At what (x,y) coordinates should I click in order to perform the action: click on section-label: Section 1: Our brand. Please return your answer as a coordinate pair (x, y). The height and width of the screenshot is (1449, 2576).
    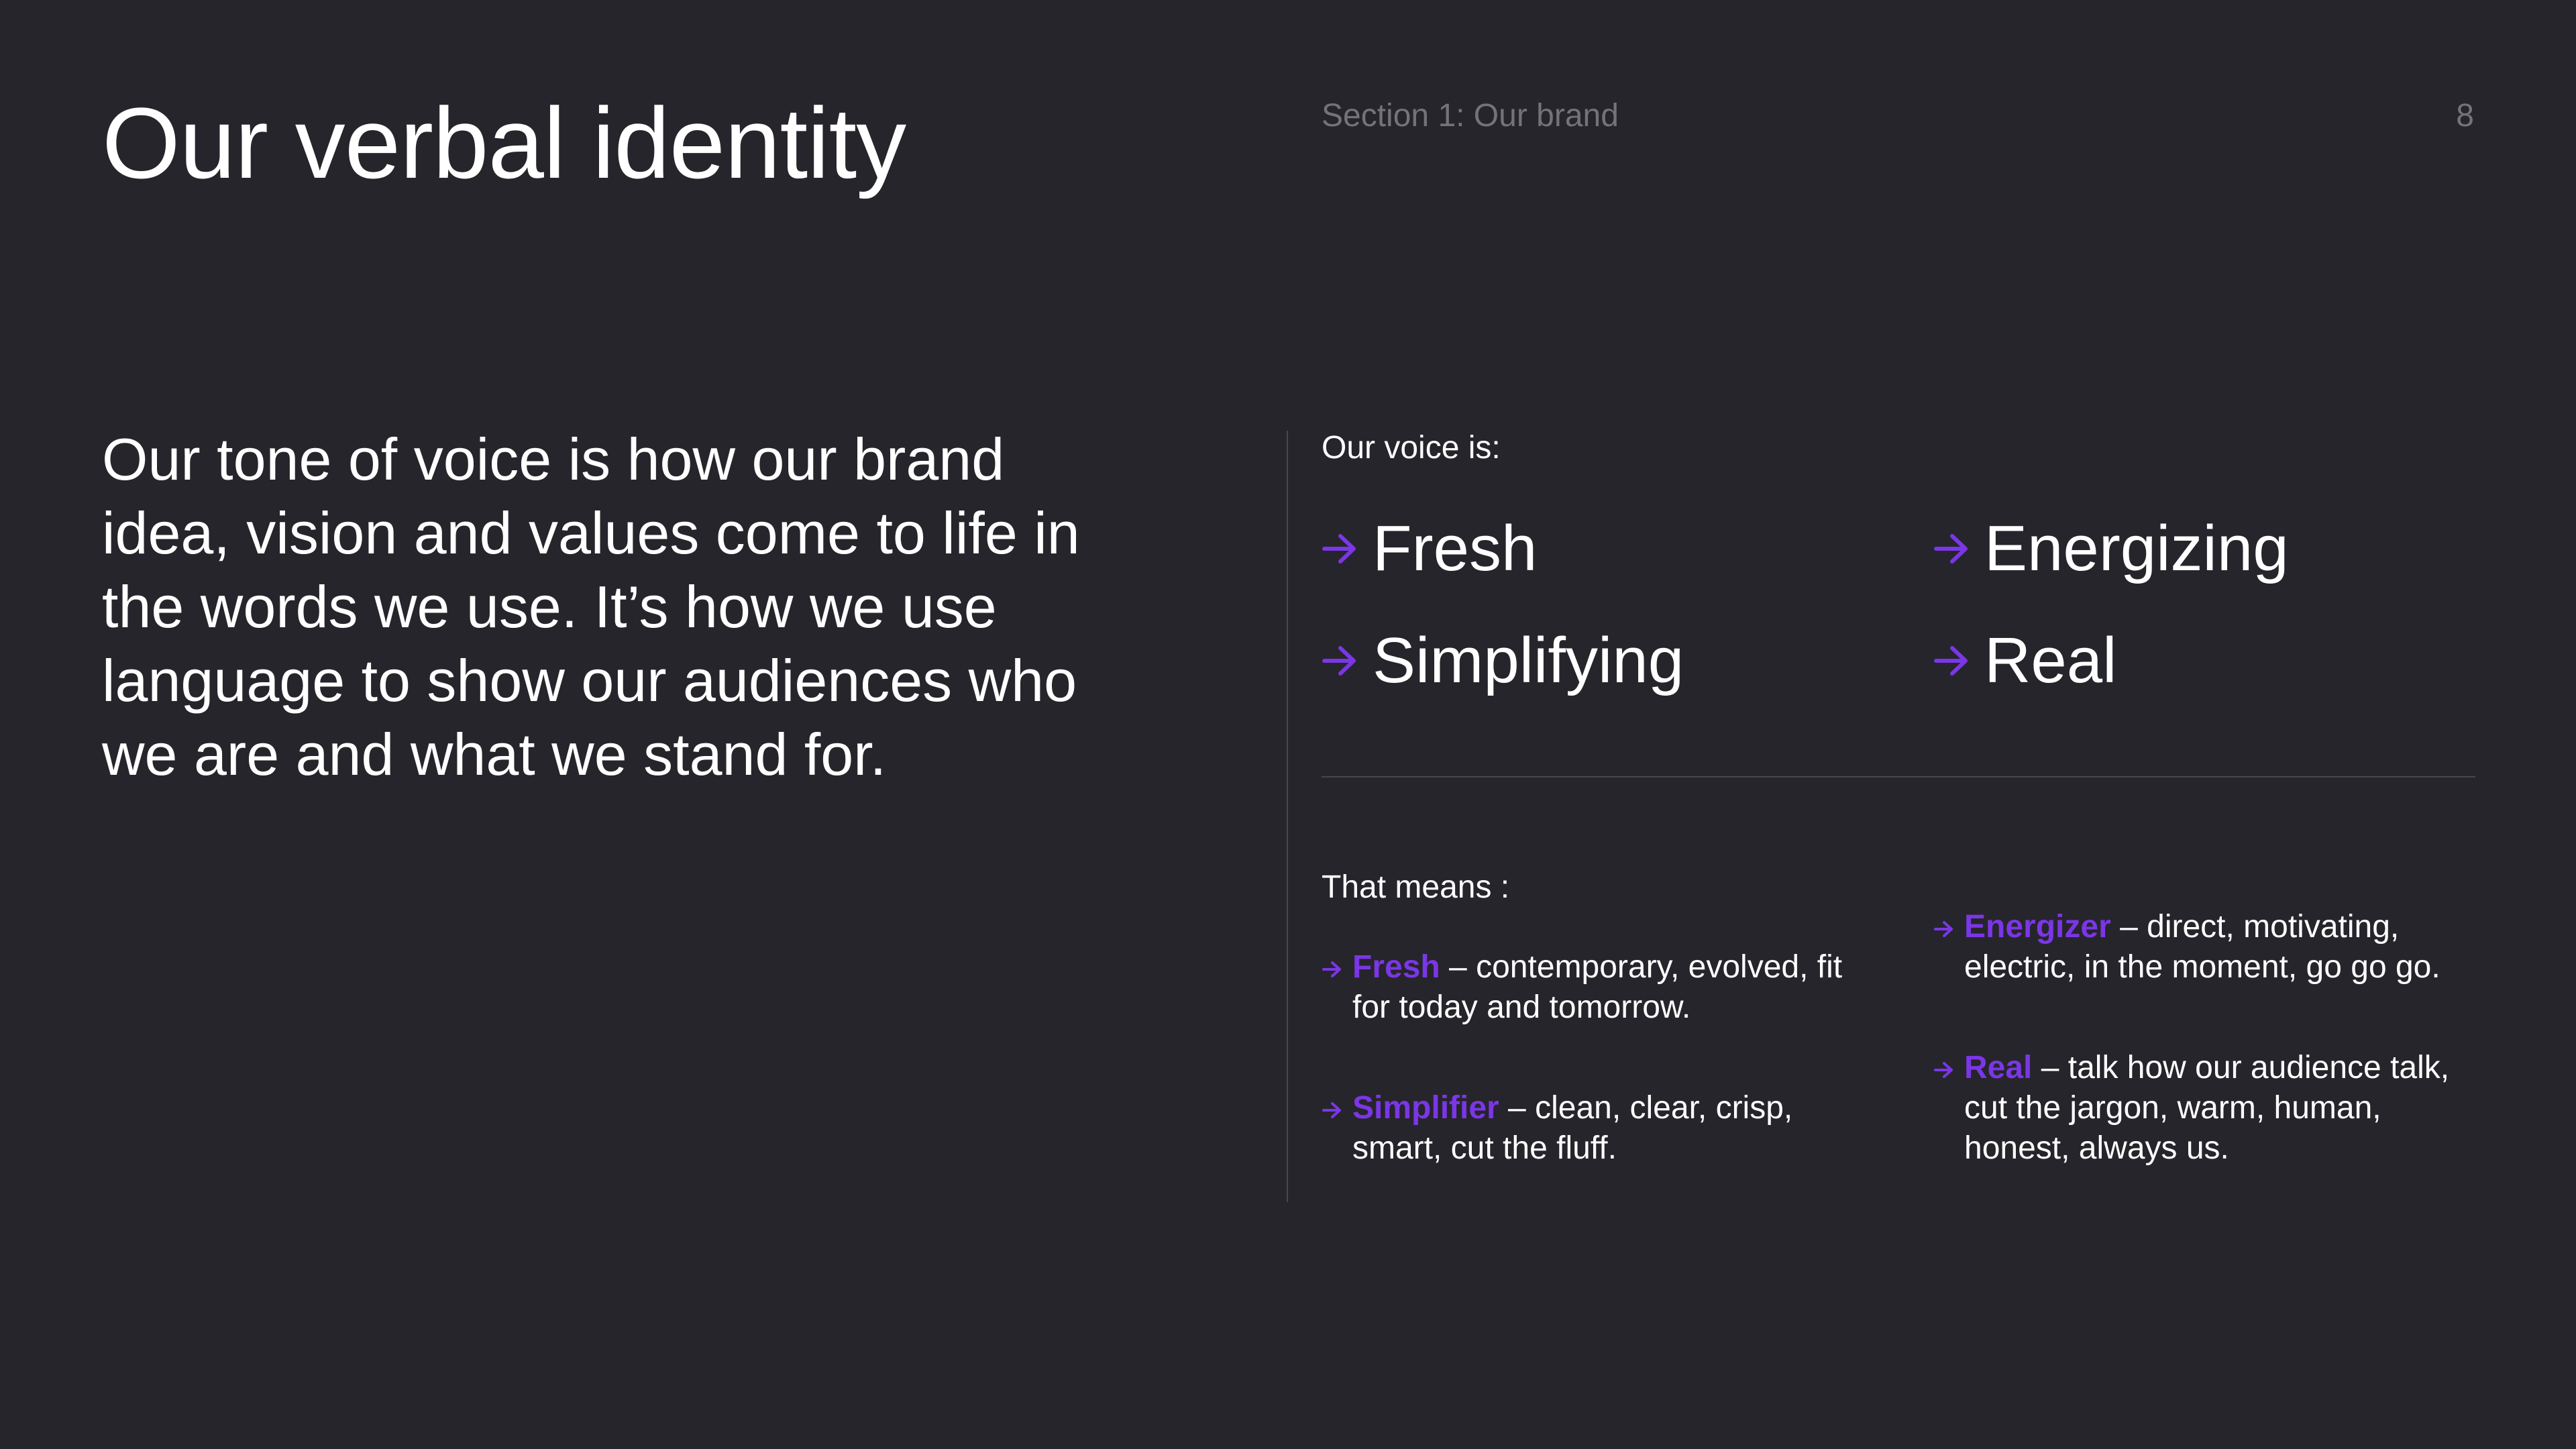
    Looking at the image, I should click on (1470, 115).